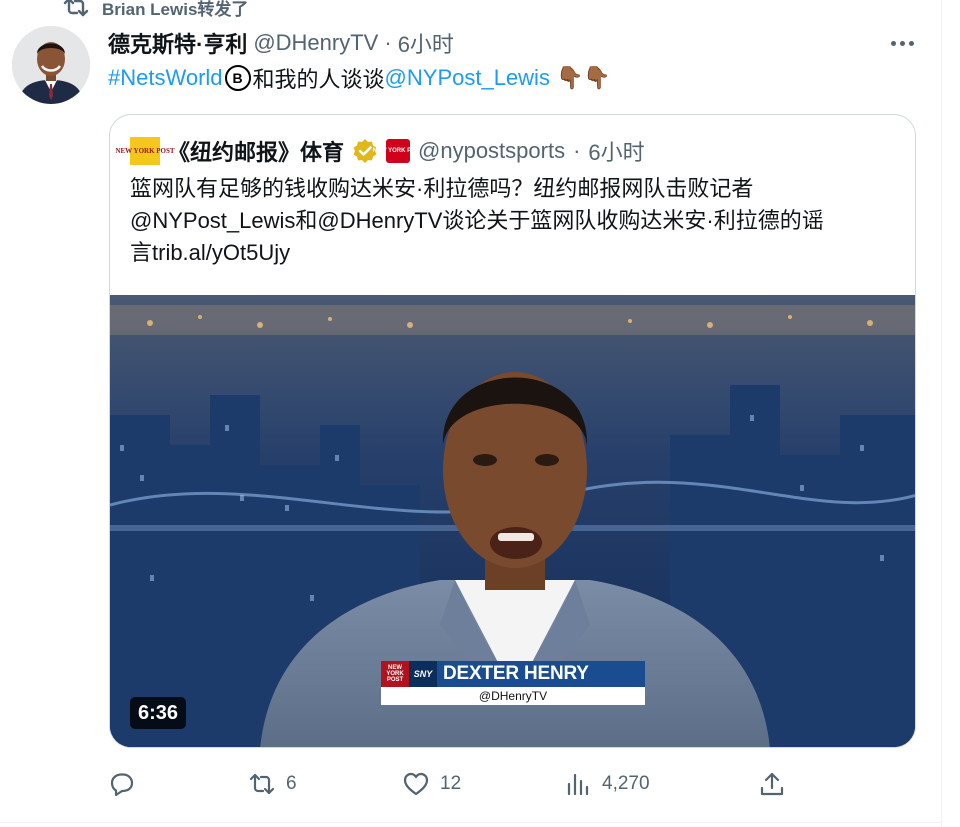 This screenshot has height=827, width=960. I want to click on author-handle: @DHenryTV, so click(315, 43).